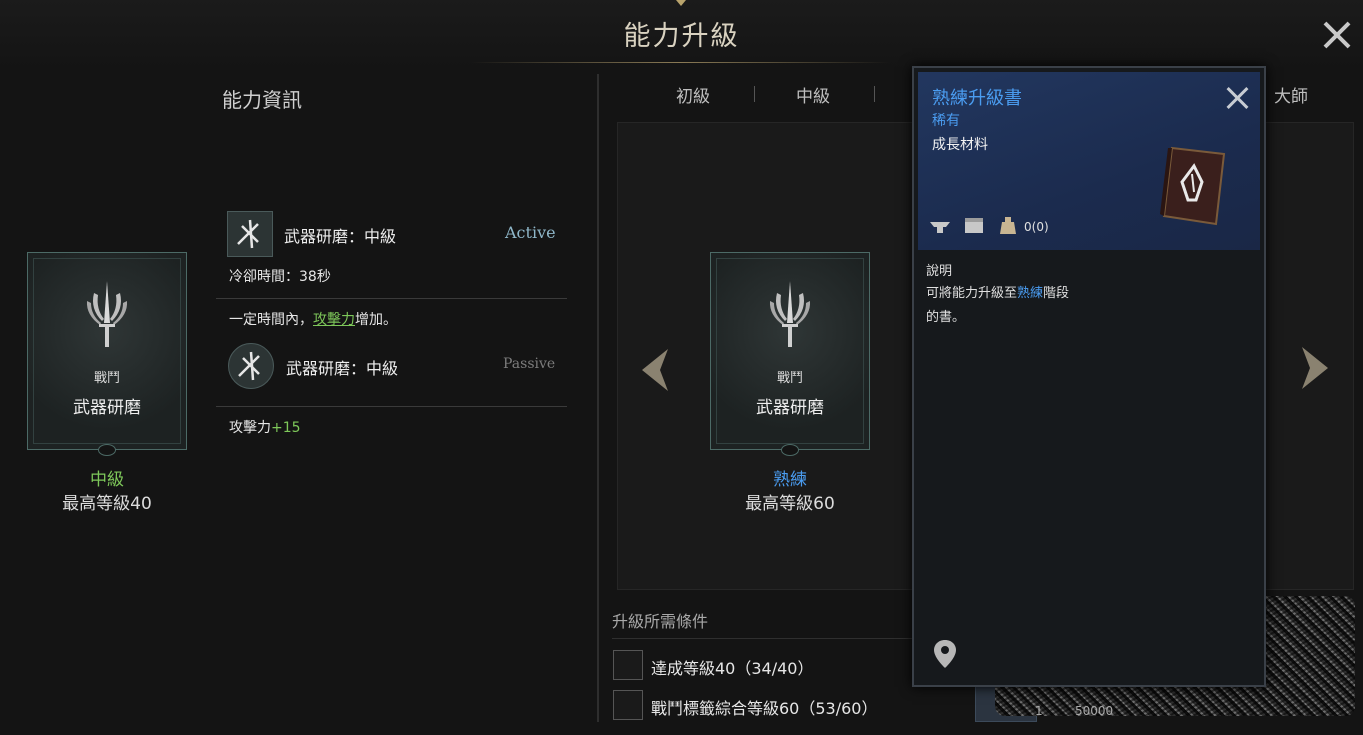  I want to click on bag-icon, so click(1008, 225).